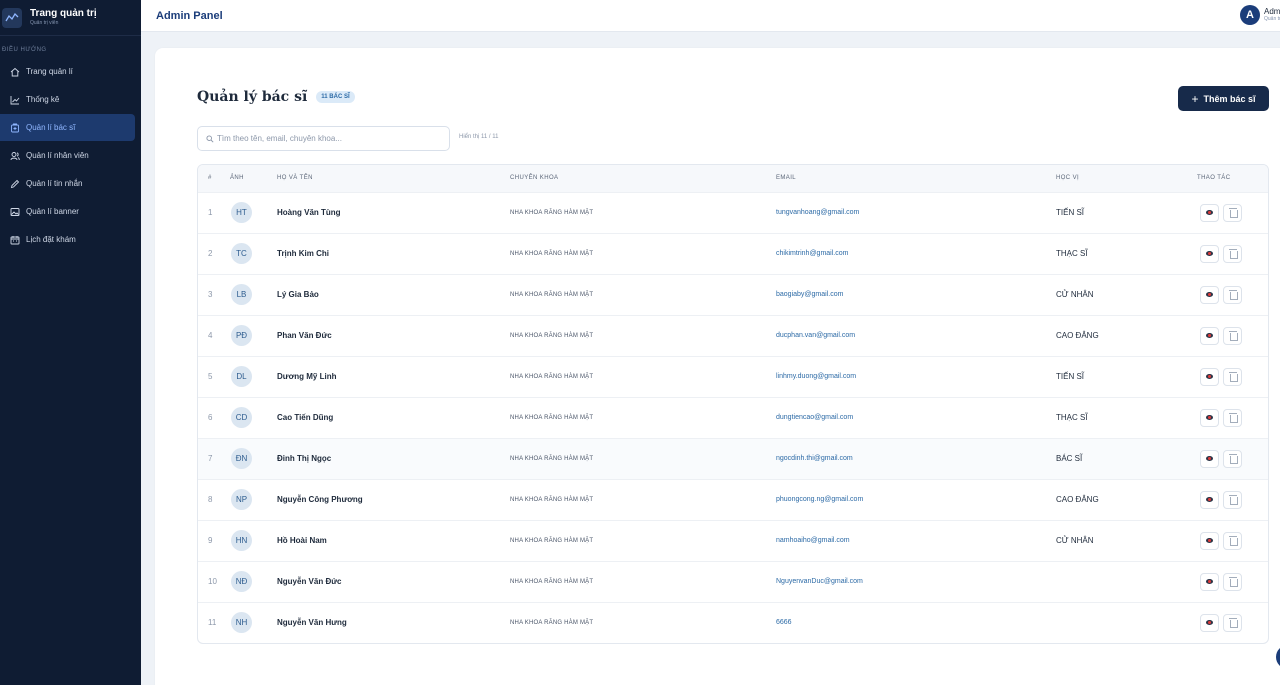  I want to click on sidebar-item-label: Quản lí nhân viên, so click(57, 155).